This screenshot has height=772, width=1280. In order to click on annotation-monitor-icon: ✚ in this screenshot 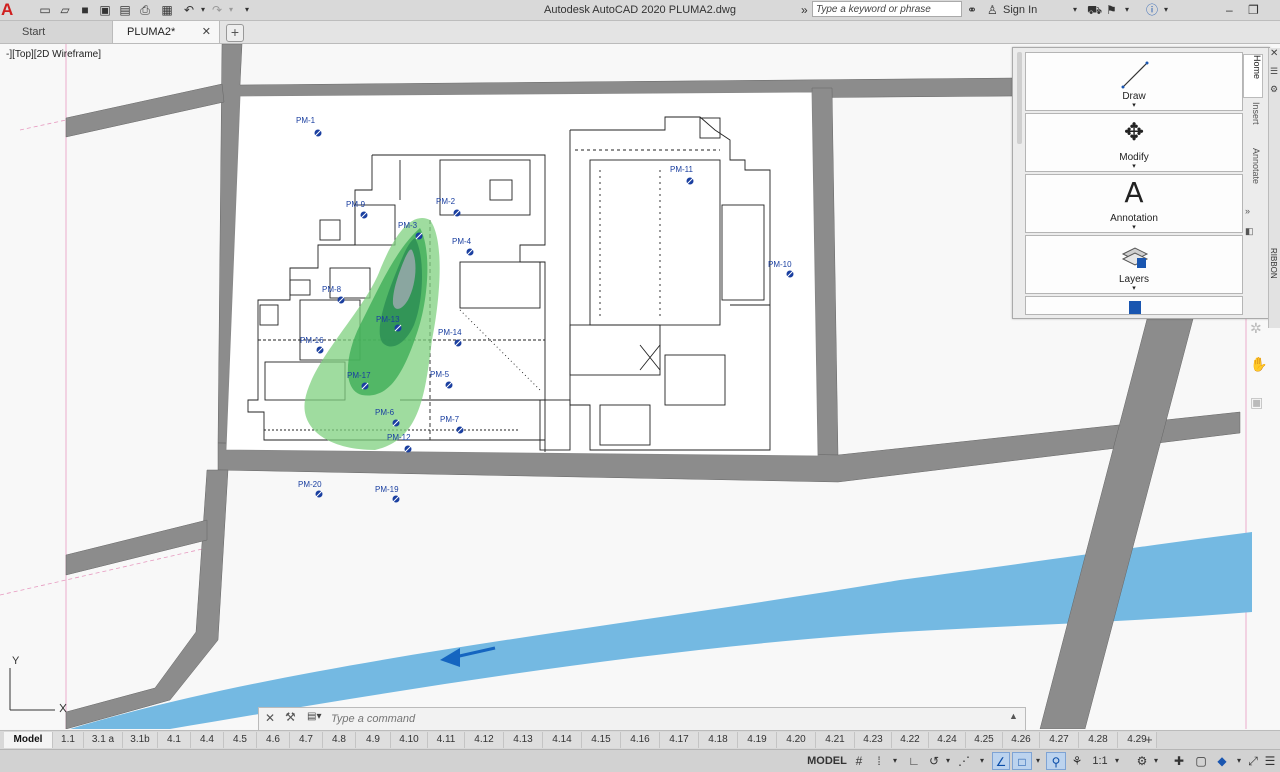, I will do `click(1179, 761)`.